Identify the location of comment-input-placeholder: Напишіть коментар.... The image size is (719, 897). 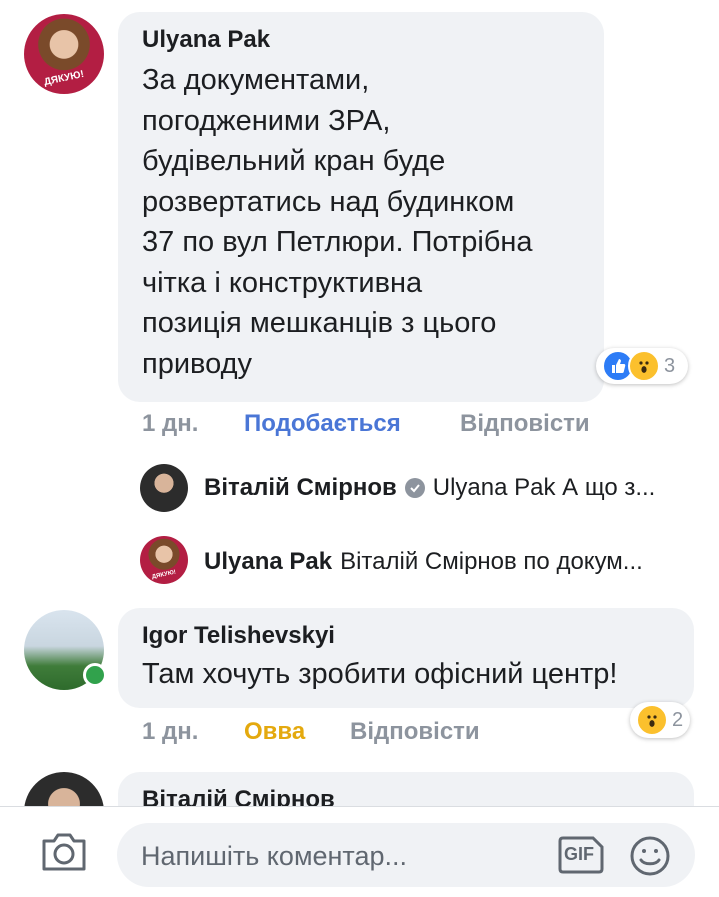
(274, 856).